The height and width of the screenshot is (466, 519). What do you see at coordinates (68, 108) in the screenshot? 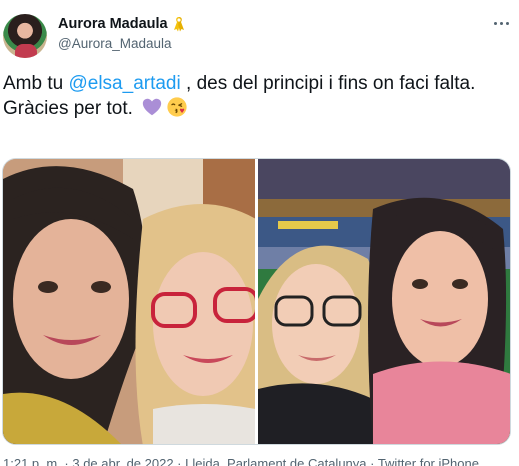
I see `tweet-text-line2: Gràcies per tot.` at bounding box center [68, 108].